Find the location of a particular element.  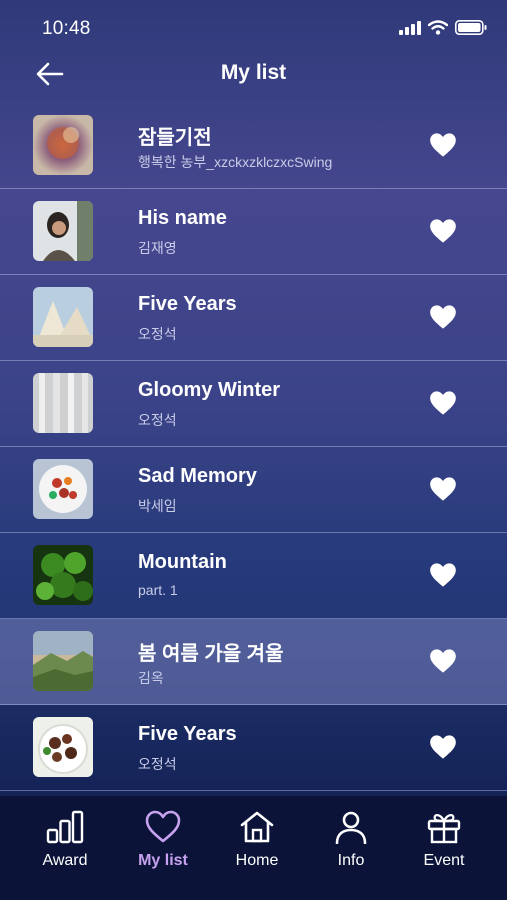

song-artist: part. 1 is located at coordinates (158, 590).